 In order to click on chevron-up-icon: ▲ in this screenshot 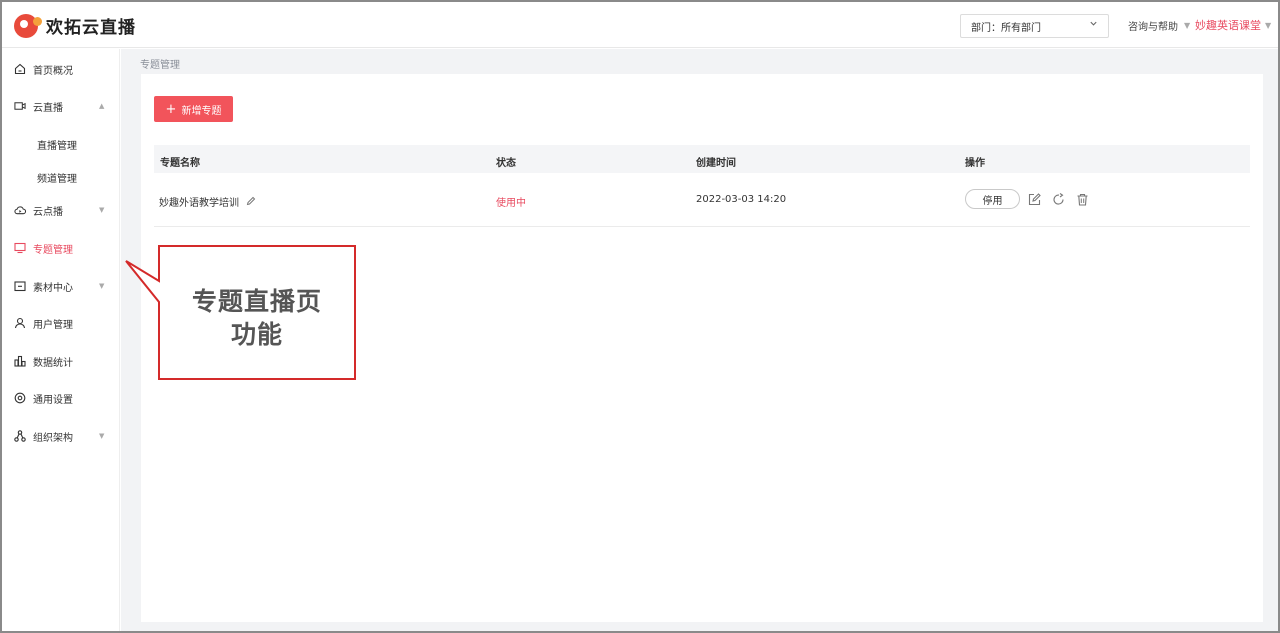, I will do `click(102, 106)`.